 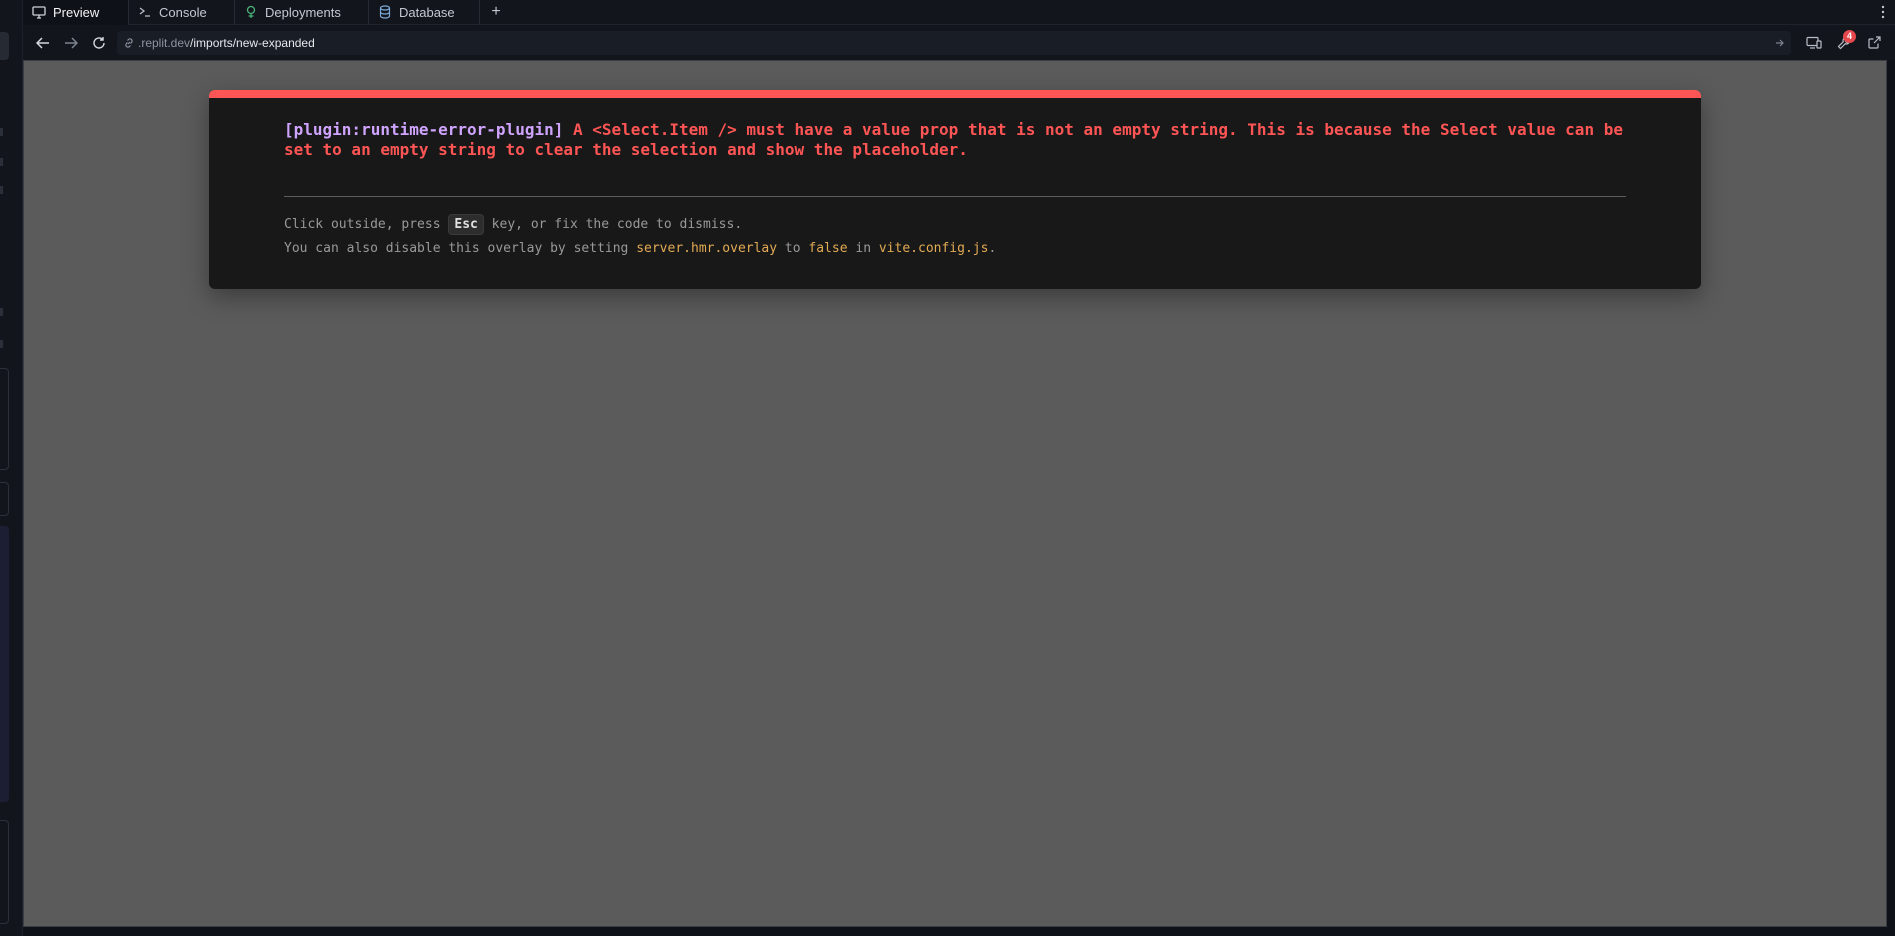 What do you see at coordinates (11, 468) in the screenshot?
I see `left-panel-edge` at bounding box center [11, 468].